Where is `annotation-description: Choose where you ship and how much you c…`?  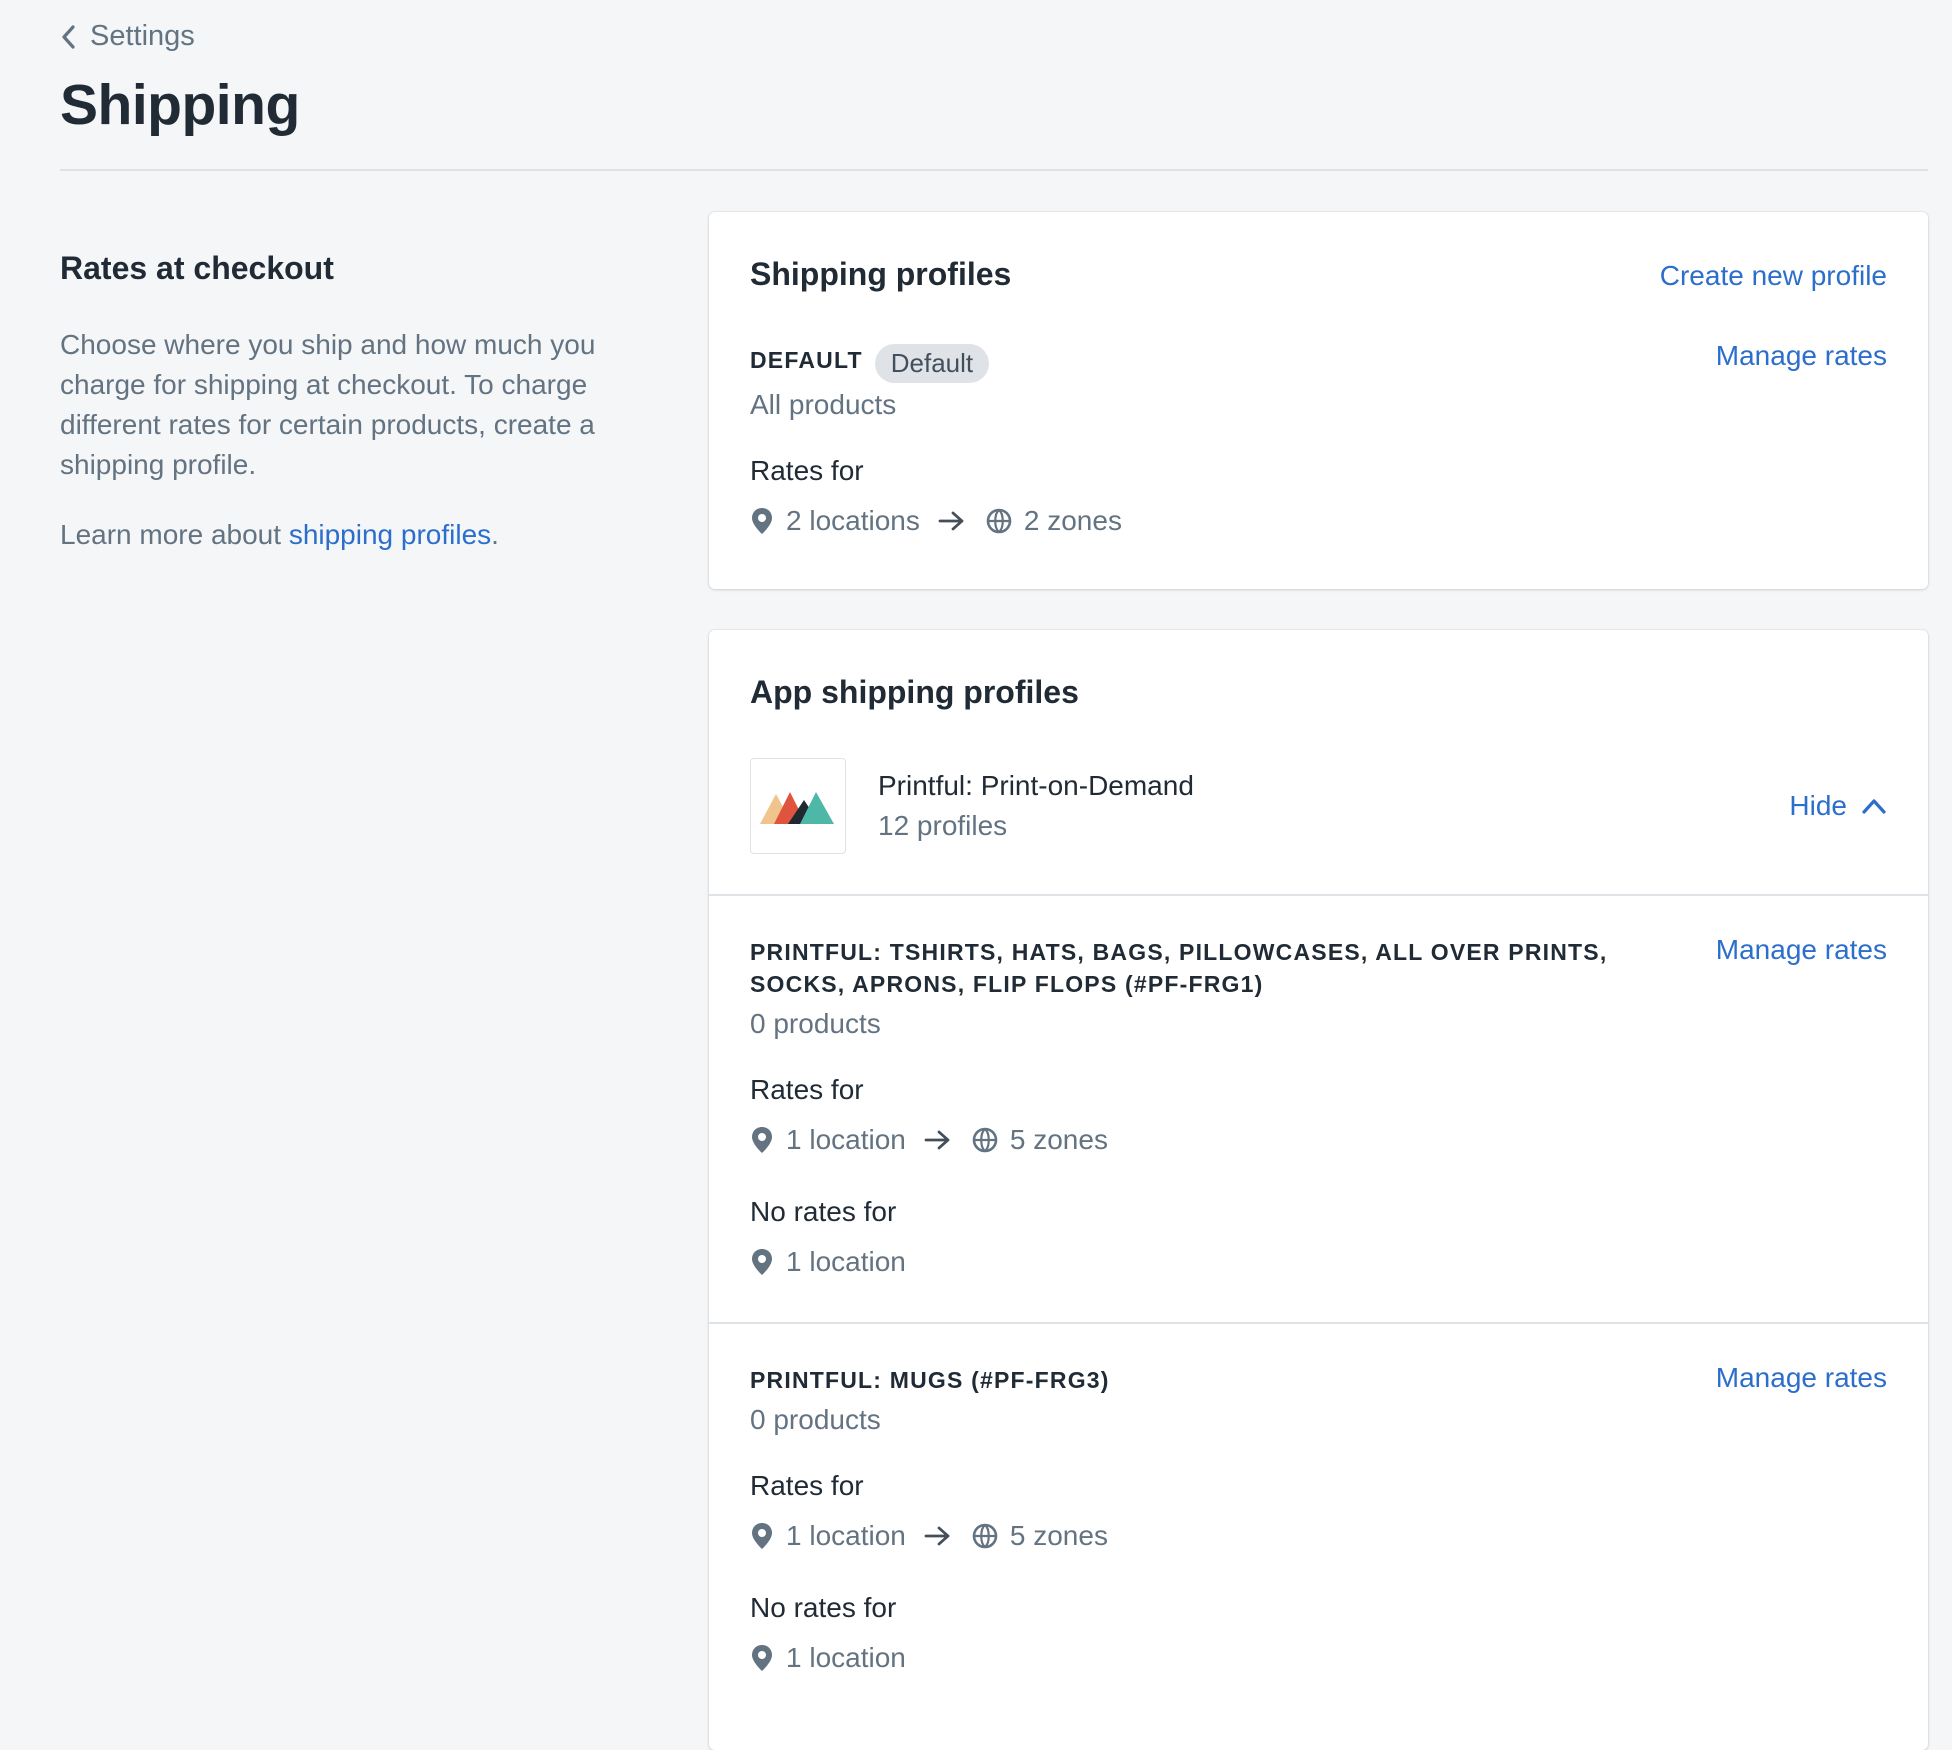
annotation-description: Choose where you ship and how much you c… is located at coordinates (328, 404).